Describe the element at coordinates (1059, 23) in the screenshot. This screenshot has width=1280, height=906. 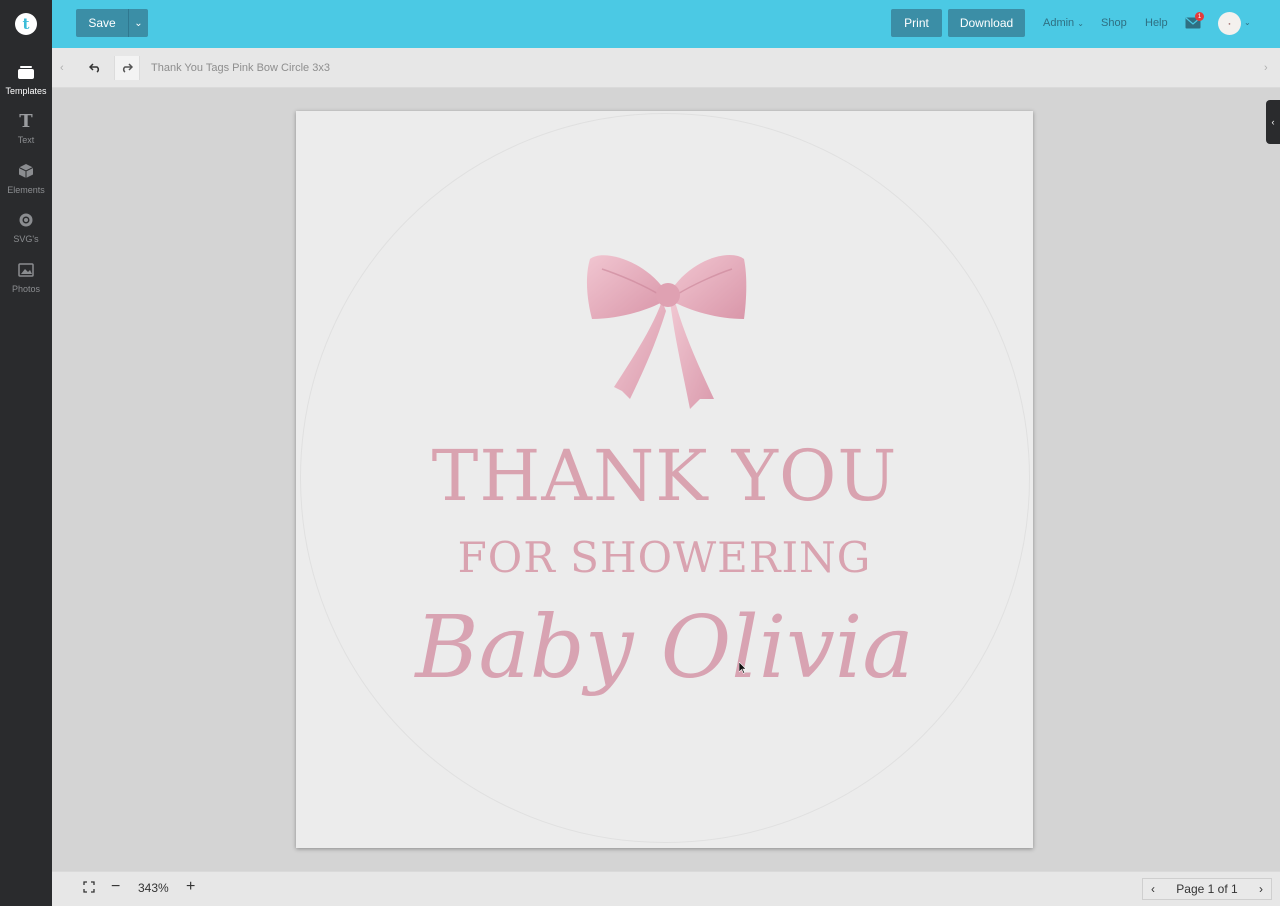
I see `admin-label: Admin` at that location.